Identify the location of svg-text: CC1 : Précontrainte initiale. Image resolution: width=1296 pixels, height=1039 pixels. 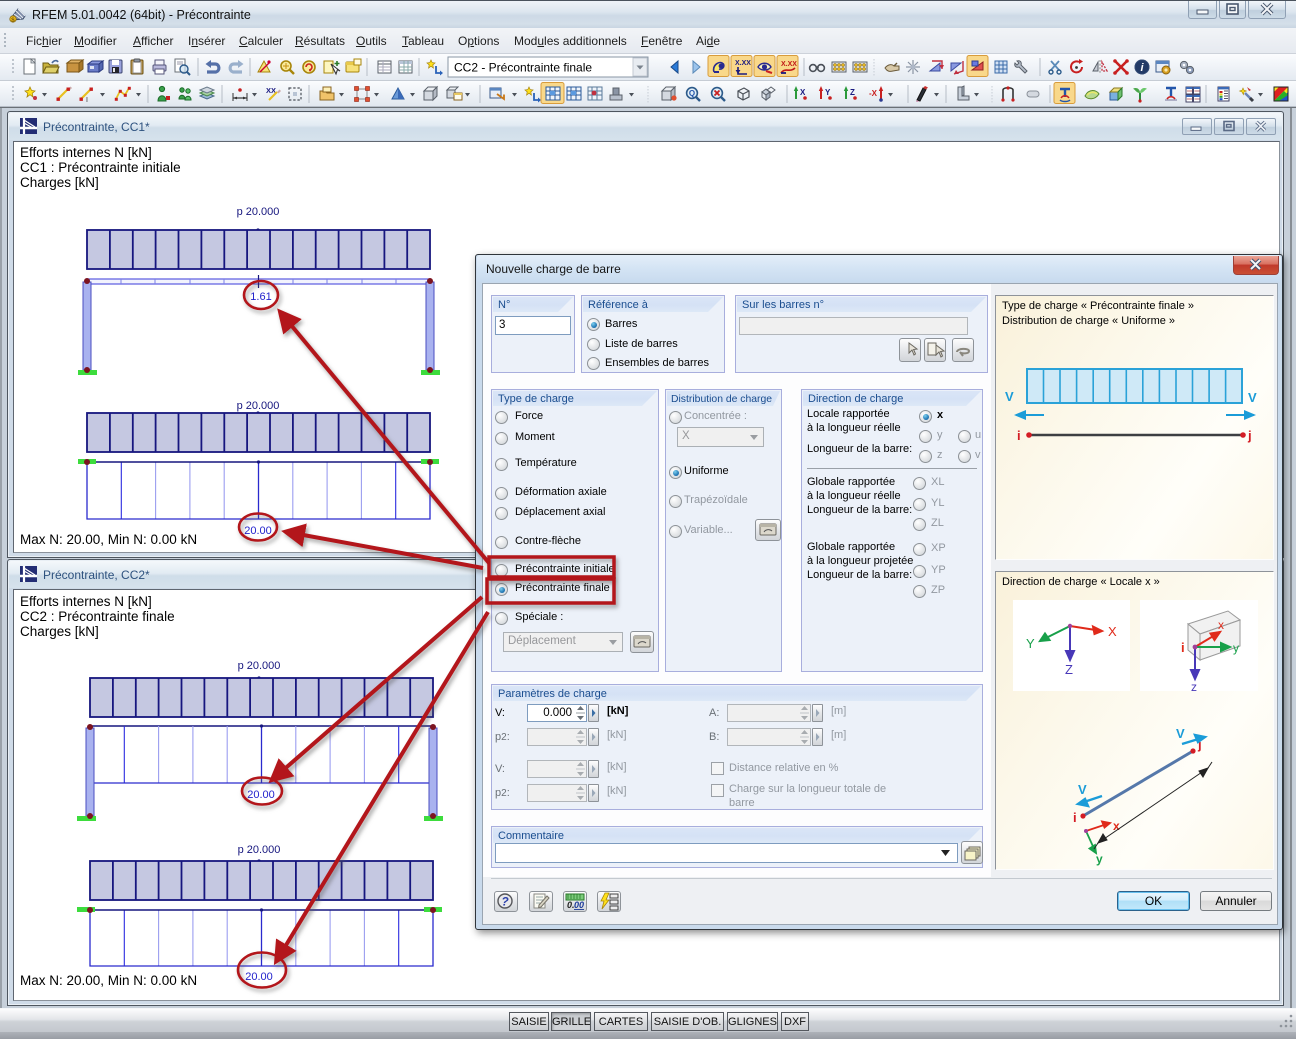
(100, 167).